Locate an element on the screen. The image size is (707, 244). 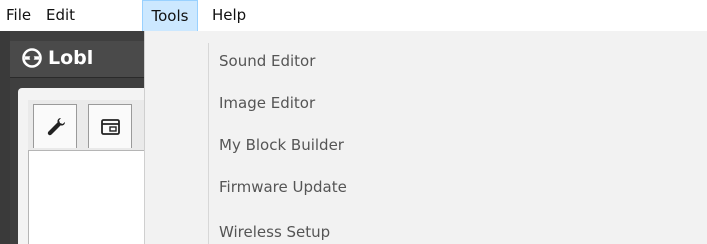
app-tab-tools is located at coordinates (55, 126).